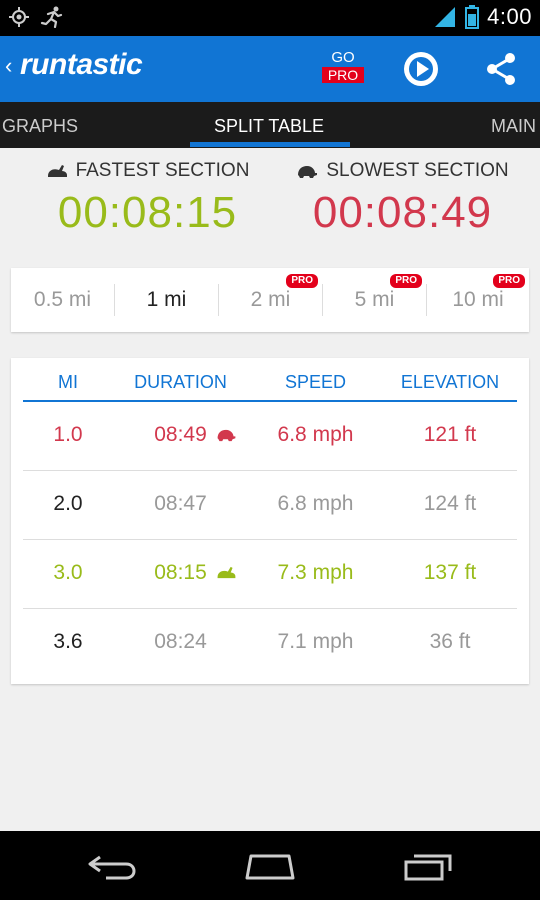  What do you see at coordinates (68, 503) in the screenshot?
I see `cell-mi: 2.0` at bounding box center [68, 503].